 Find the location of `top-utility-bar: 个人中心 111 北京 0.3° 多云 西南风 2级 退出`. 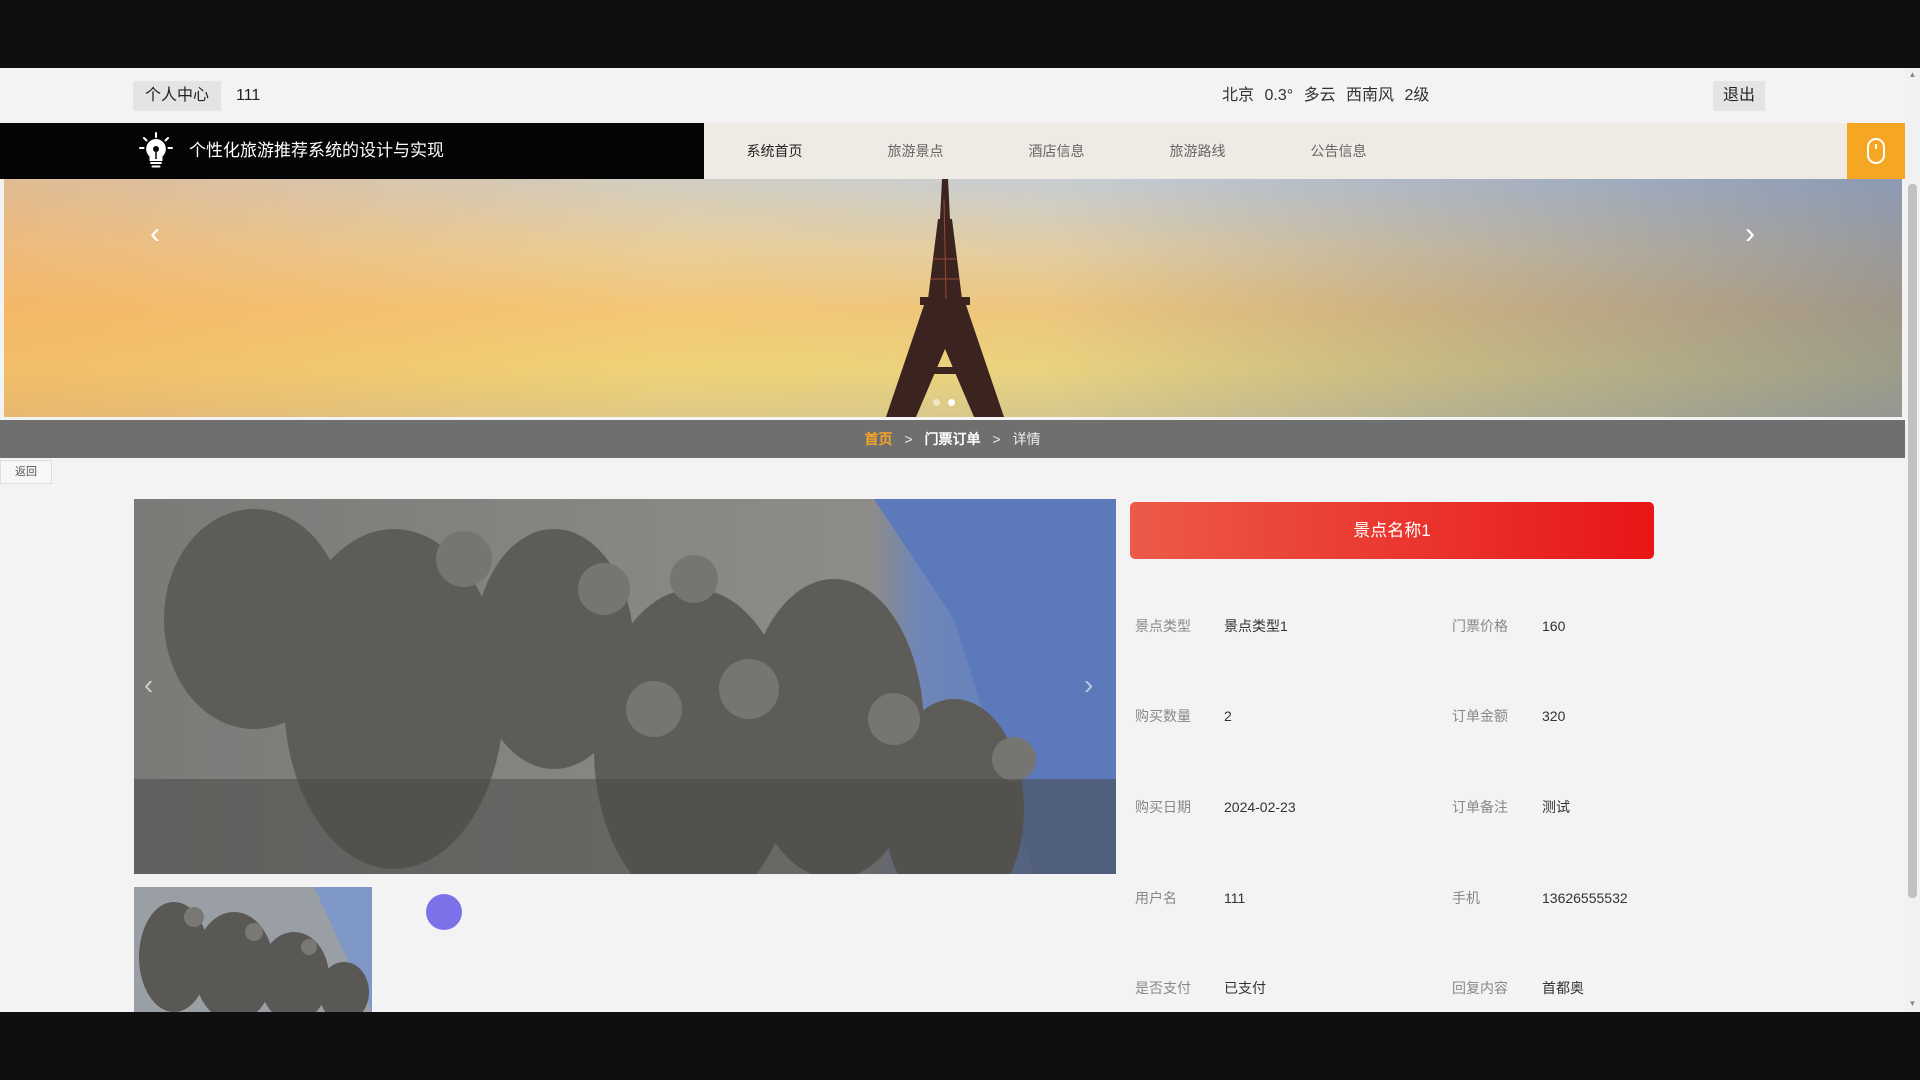

top-utility-bar: 个人中心 111 北京 0.3° 多云 西南风 2级 退出 is located at coordinates (952, 95).